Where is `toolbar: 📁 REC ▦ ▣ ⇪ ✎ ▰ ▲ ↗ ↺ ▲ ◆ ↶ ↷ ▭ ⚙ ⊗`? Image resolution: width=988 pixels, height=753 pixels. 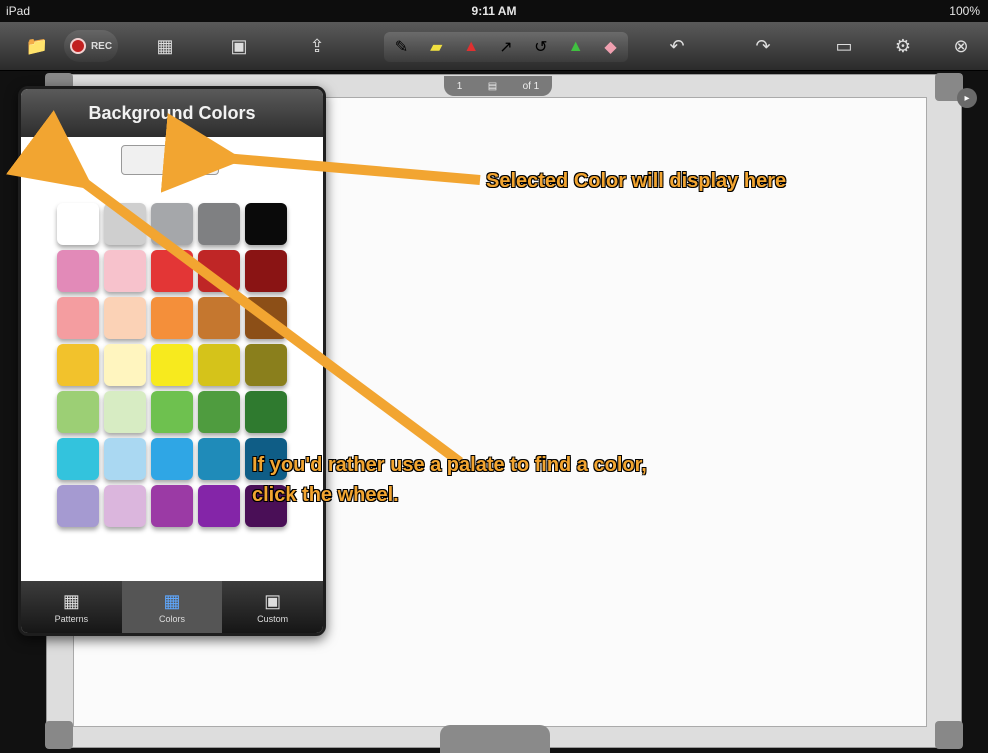
toolbar: 📁 REC ▦ ▣ ⇪ ✎ ▰ ▲ ↗ ↺ ▲ ◆ ↶ ↷ ▭ ⚙ ⊗ is located at coordinates (494, 46).